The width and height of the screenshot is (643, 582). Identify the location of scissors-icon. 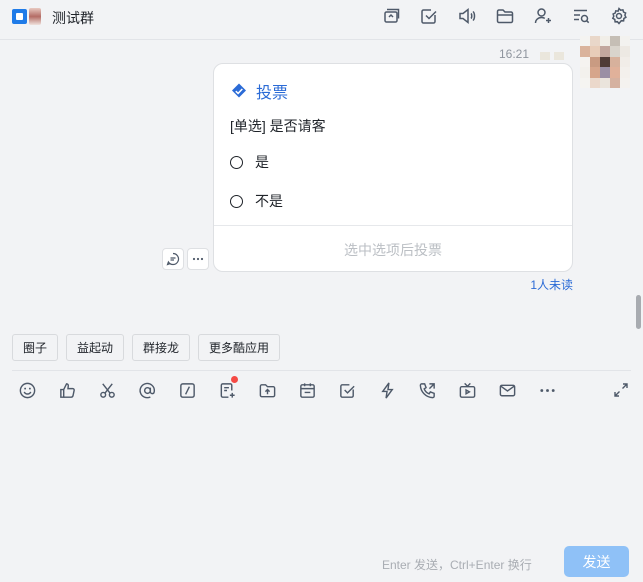
(107, 390).